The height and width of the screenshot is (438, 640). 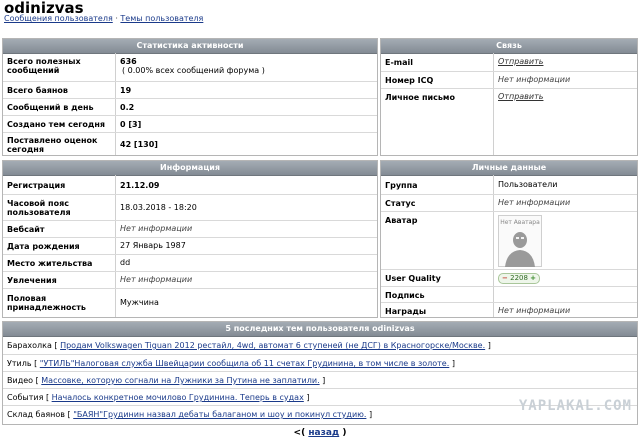 I want to click on user-topics-link: Темы пользователя, so click(x=161, y=18).